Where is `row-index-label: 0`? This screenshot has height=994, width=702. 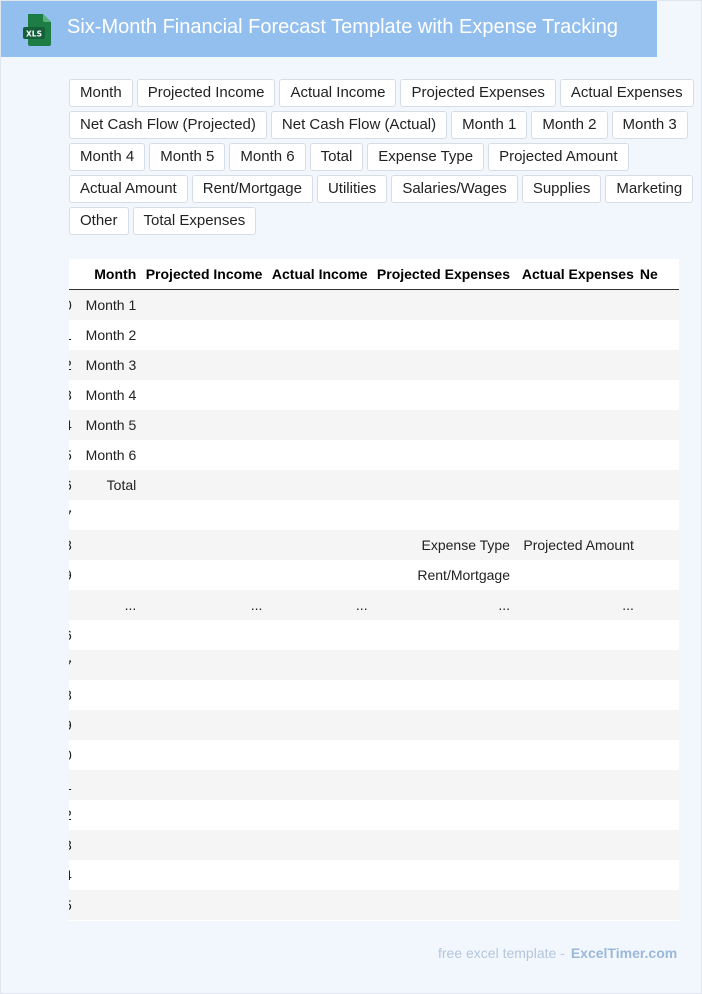 row-index-label: 0 is located at coordinates (70, 755).